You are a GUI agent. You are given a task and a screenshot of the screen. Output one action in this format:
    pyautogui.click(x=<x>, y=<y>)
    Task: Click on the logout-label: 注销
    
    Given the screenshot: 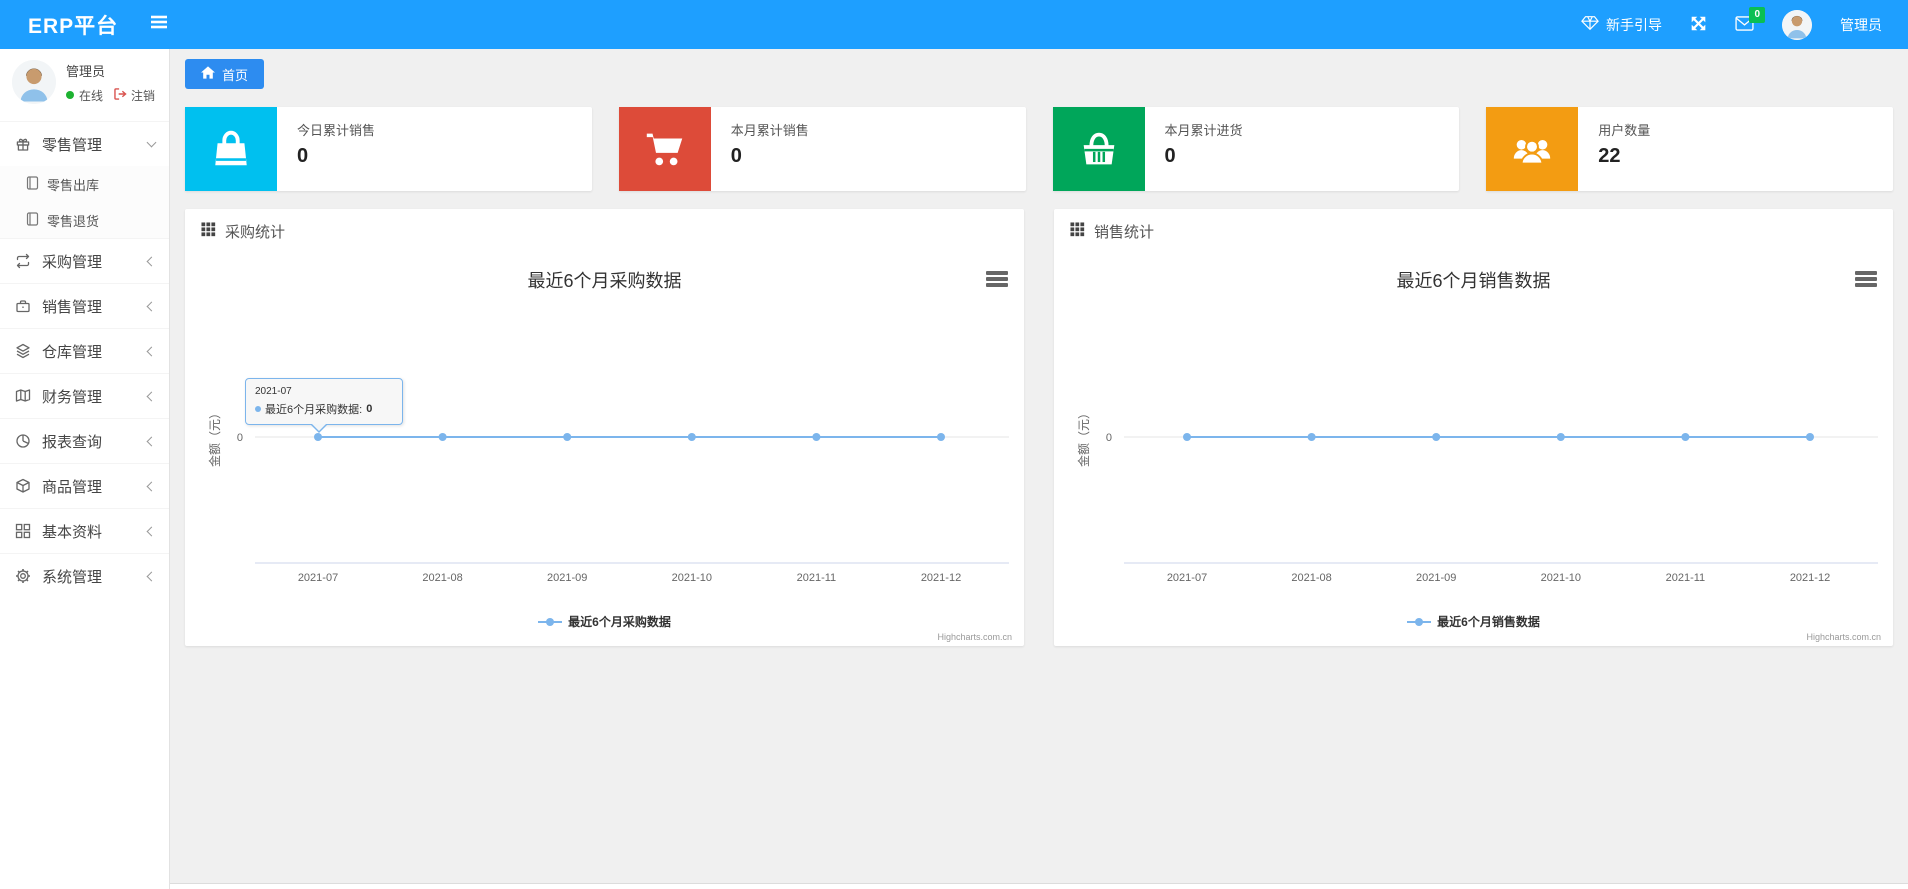 What is the action you would take?
    pyautogui.click(x=143, y=95)
    